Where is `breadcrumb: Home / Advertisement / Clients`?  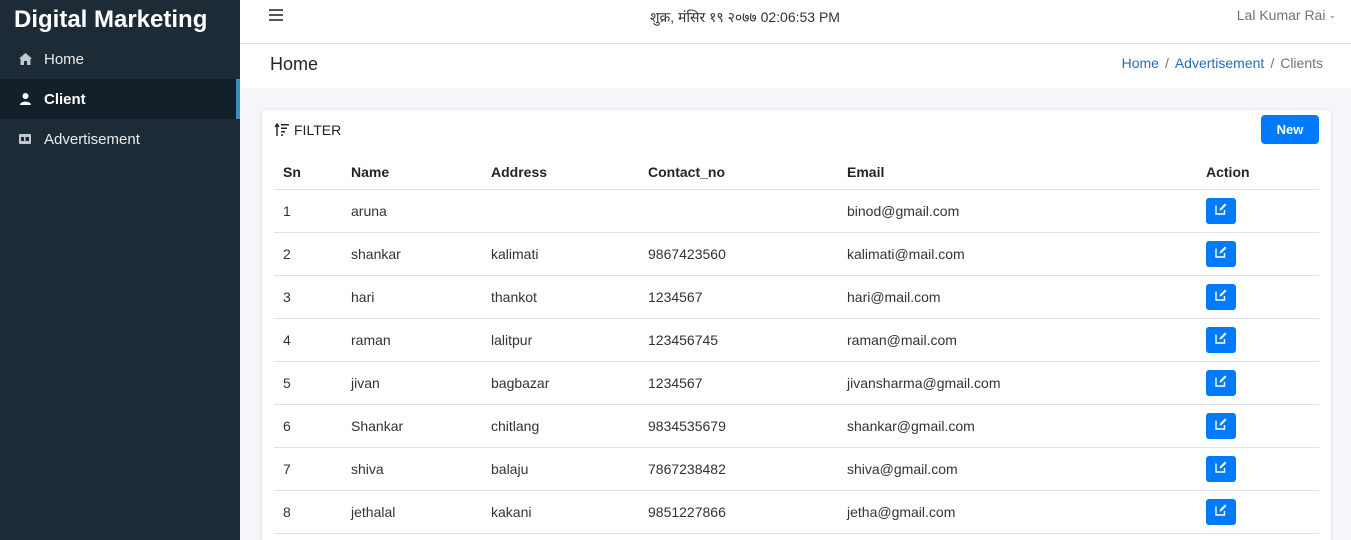 breadcrumb: Home / Advertisement / Clients is located at coordinates (1222, 63).